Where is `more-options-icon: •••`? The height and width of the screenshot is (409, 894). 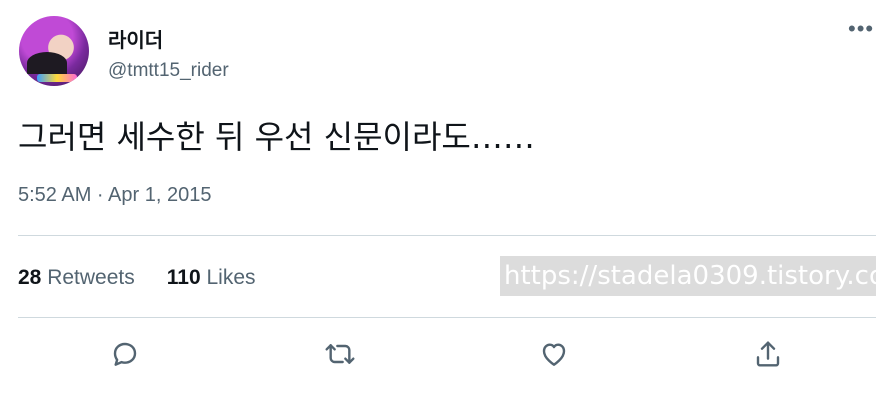 more-options-icon: ••• is located at coordinates (862, 31).